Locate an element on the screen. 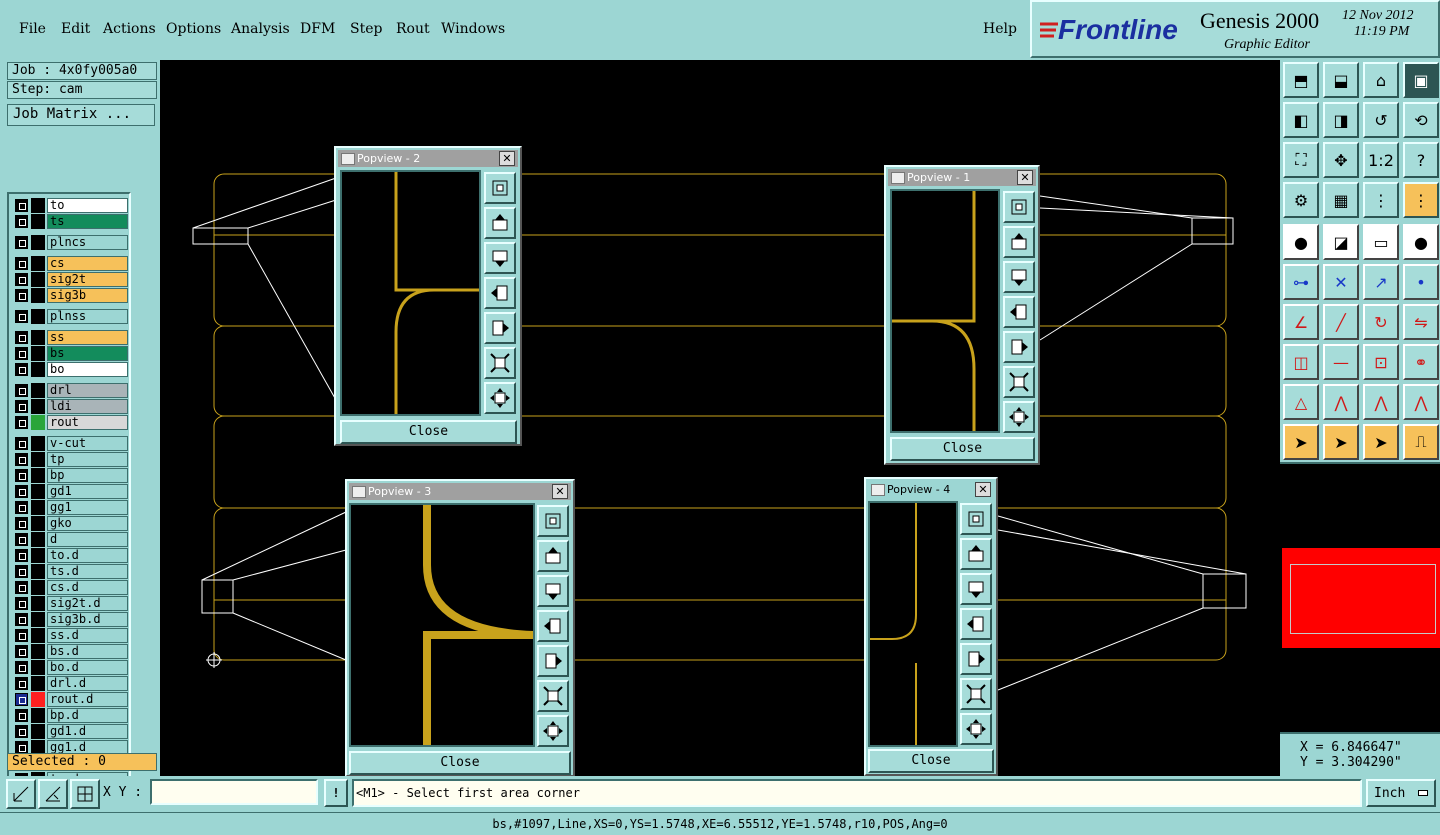  fill-mode-button: ◪ is located at coordinates (1341, 242).